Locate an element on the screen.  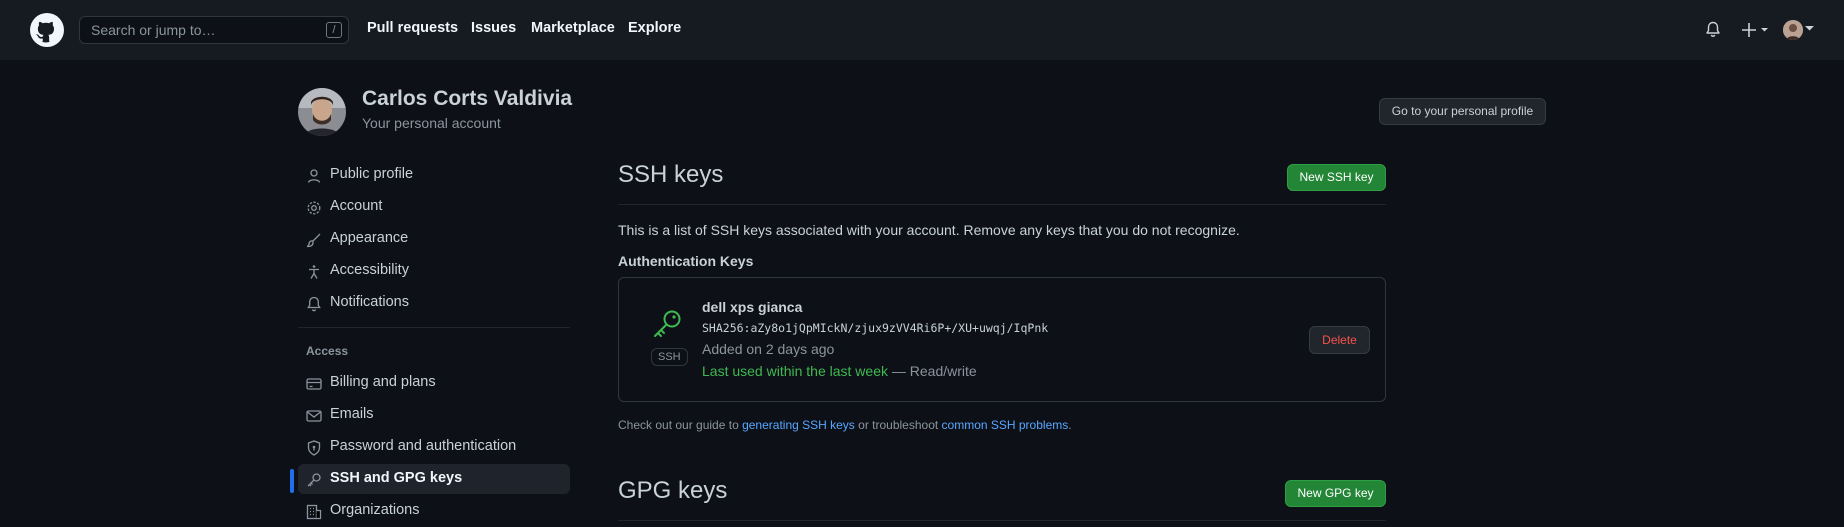
sidebar-access-heading: Access is located at coordinates (327, 351).